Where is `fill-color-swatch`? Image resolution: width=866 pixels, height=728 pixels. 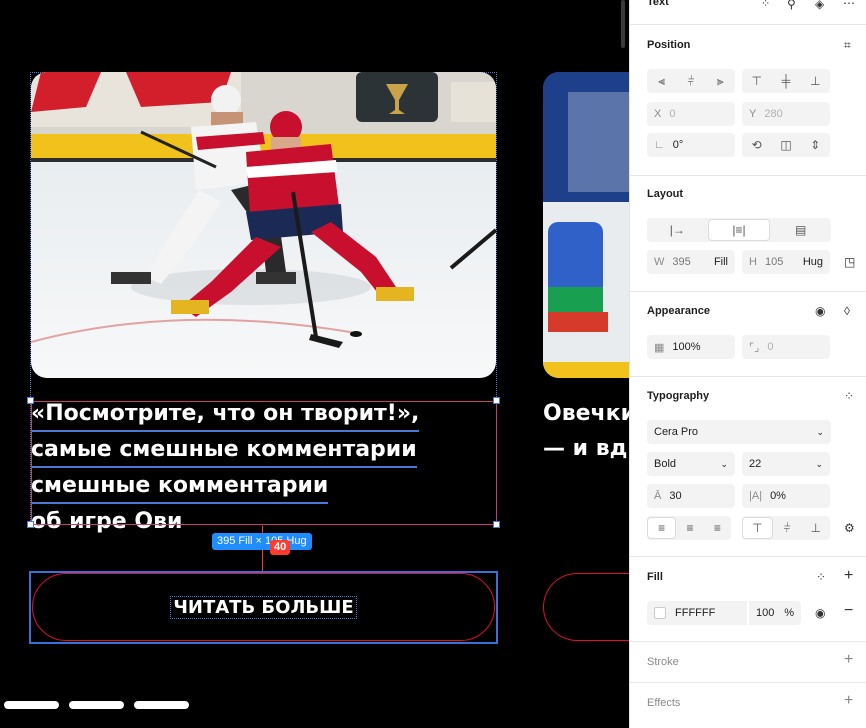 fill-color-swatch is located at coordinates (660, 613).